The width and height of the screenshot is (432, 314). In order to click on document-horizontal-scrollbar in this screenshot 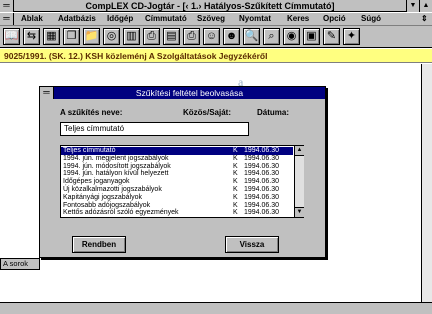, I will do `click(216, 308)`.